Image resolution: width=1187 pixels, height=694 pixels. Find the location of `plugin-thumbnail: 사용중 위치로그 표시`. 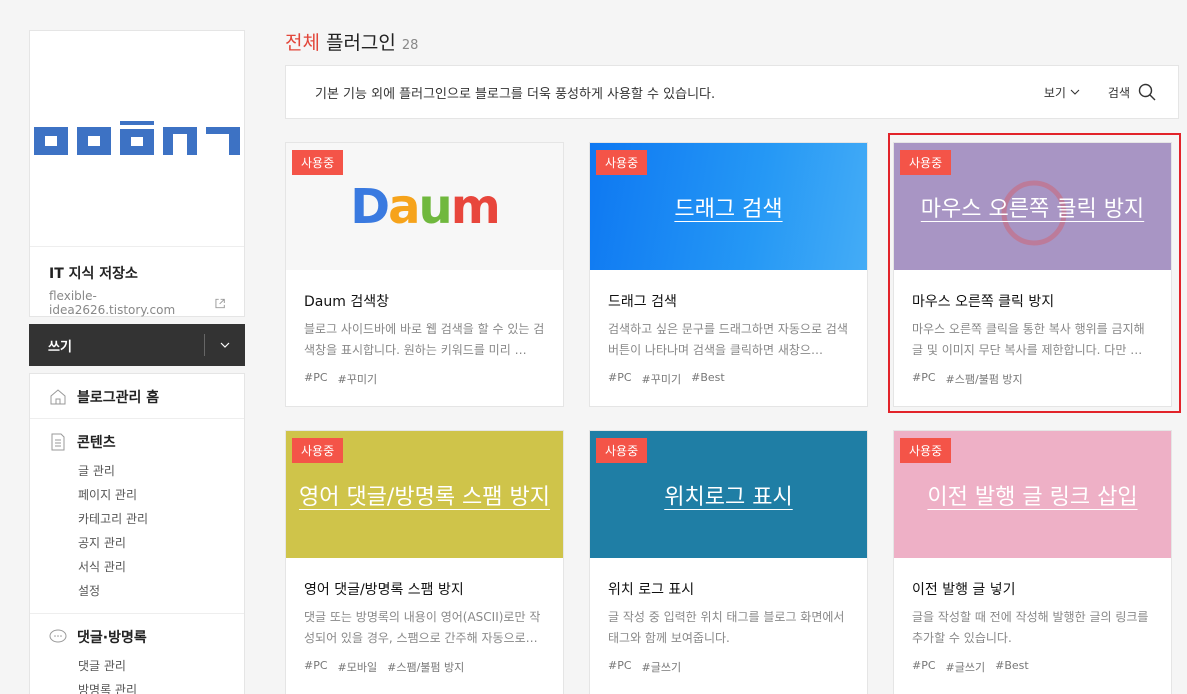

plugin-thumbnail: 사용중 위치로그 표시 is located at coordinates (728, 494).